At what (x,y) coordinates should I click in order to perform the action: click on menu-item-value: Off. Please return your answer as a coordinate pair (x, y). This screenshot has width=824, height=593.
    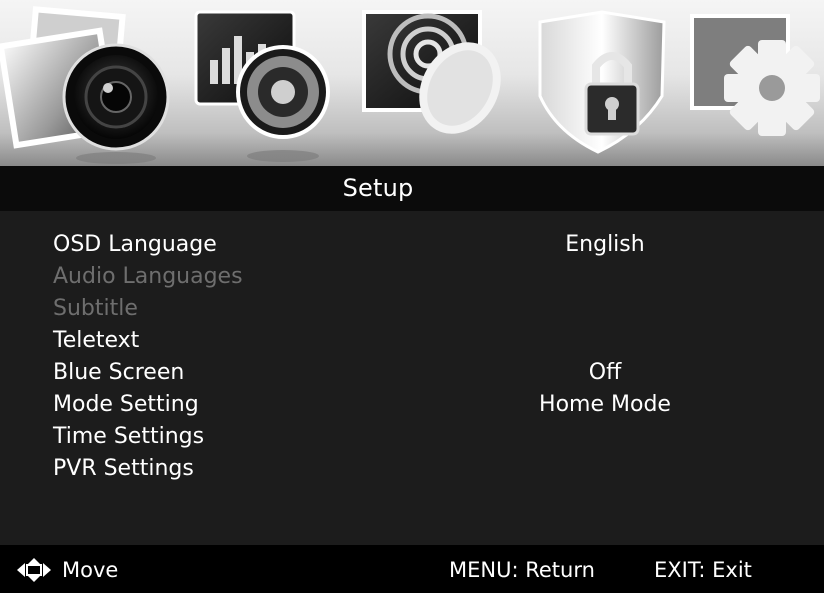
    Looking at the image, I should click on (605, 372).